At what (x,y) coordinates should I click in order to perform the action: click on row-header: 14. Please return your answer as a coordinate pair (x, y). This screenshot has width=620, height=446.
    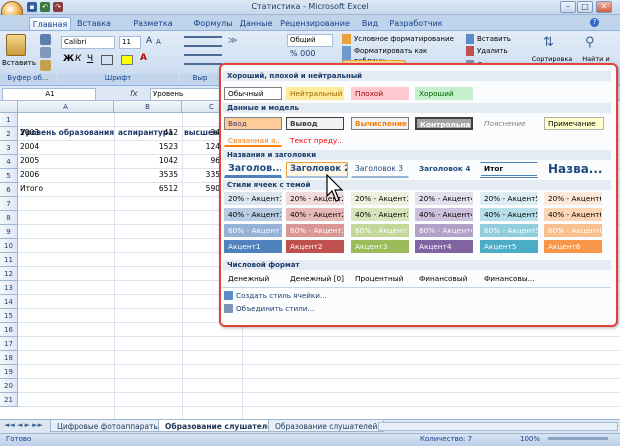
    Looking at the image, I should click on (9, 302).